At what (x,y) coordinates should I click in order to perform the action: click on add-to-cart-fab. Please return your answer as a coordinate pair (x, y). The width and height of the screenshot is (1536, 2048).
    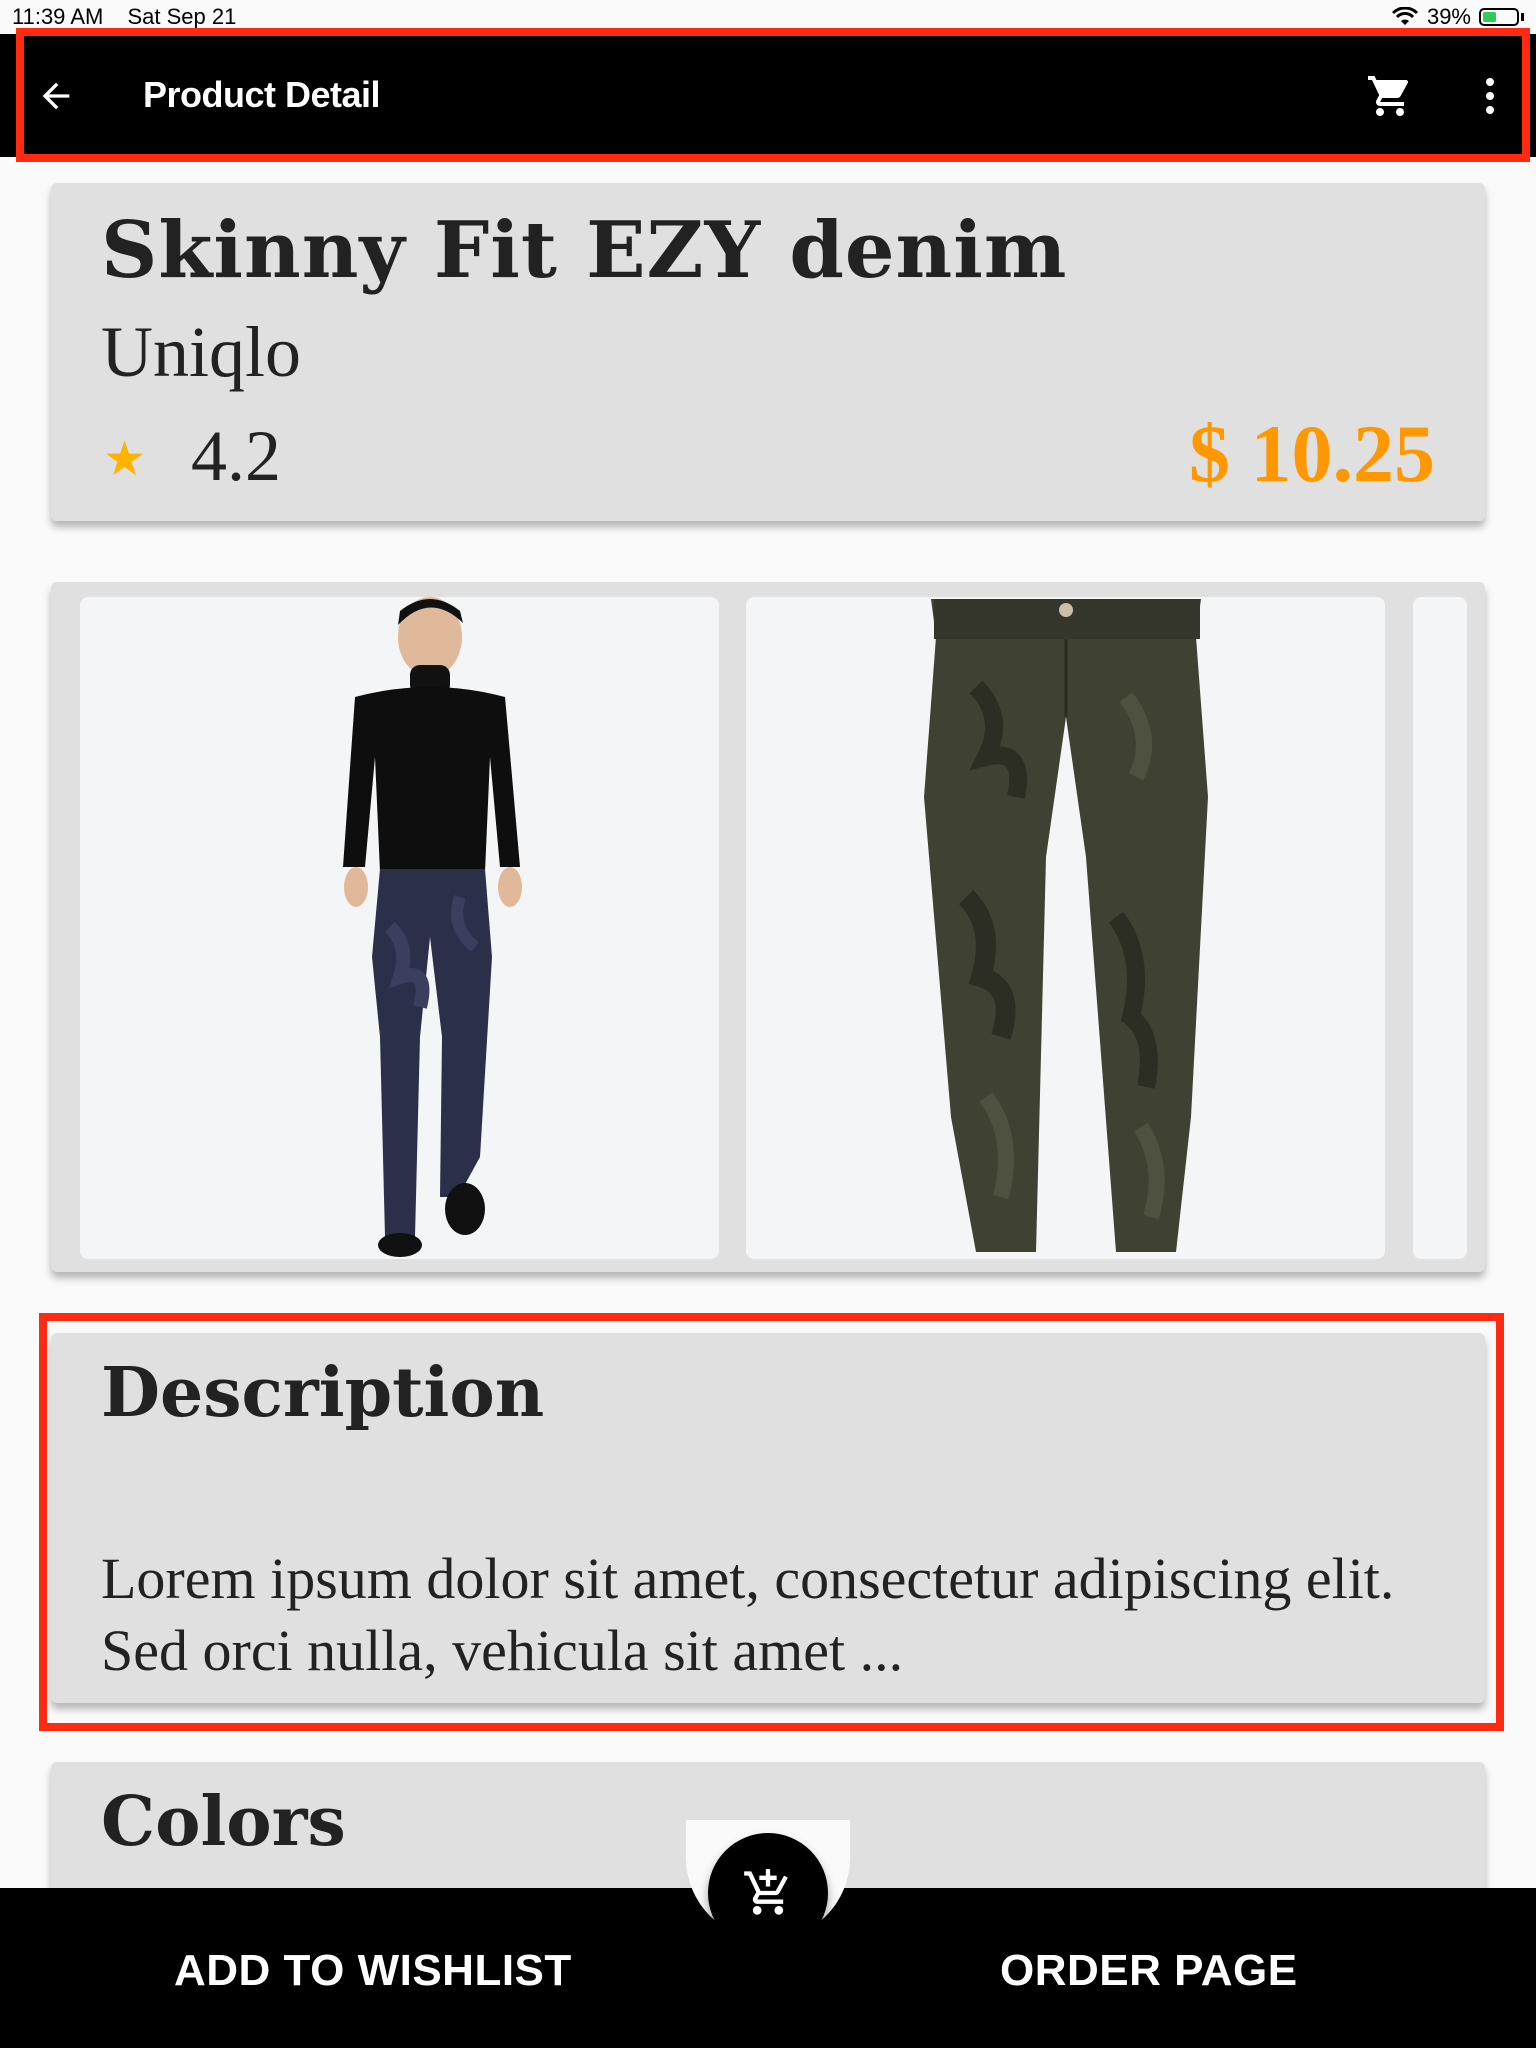
    Looking at the image, I should click on (768, 1893).